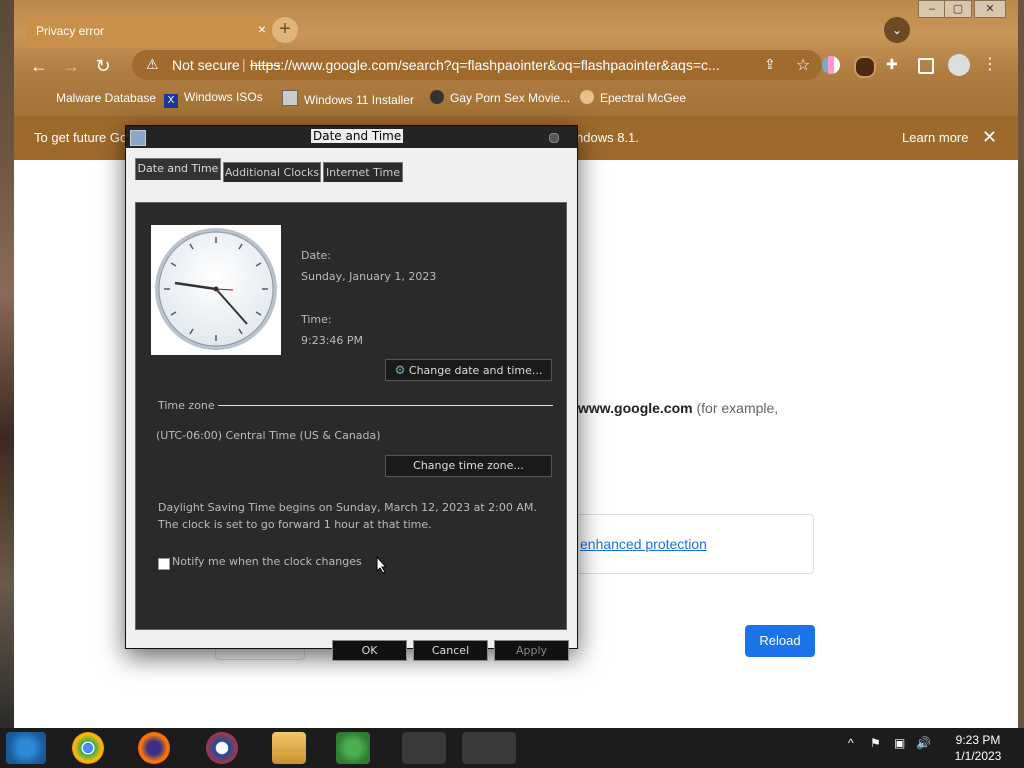 This screenshot has width=1024, height=768. Describe the element at coordinates (88, 748) in the screenshot. I see `chrome-taskbar-icon` at that location.